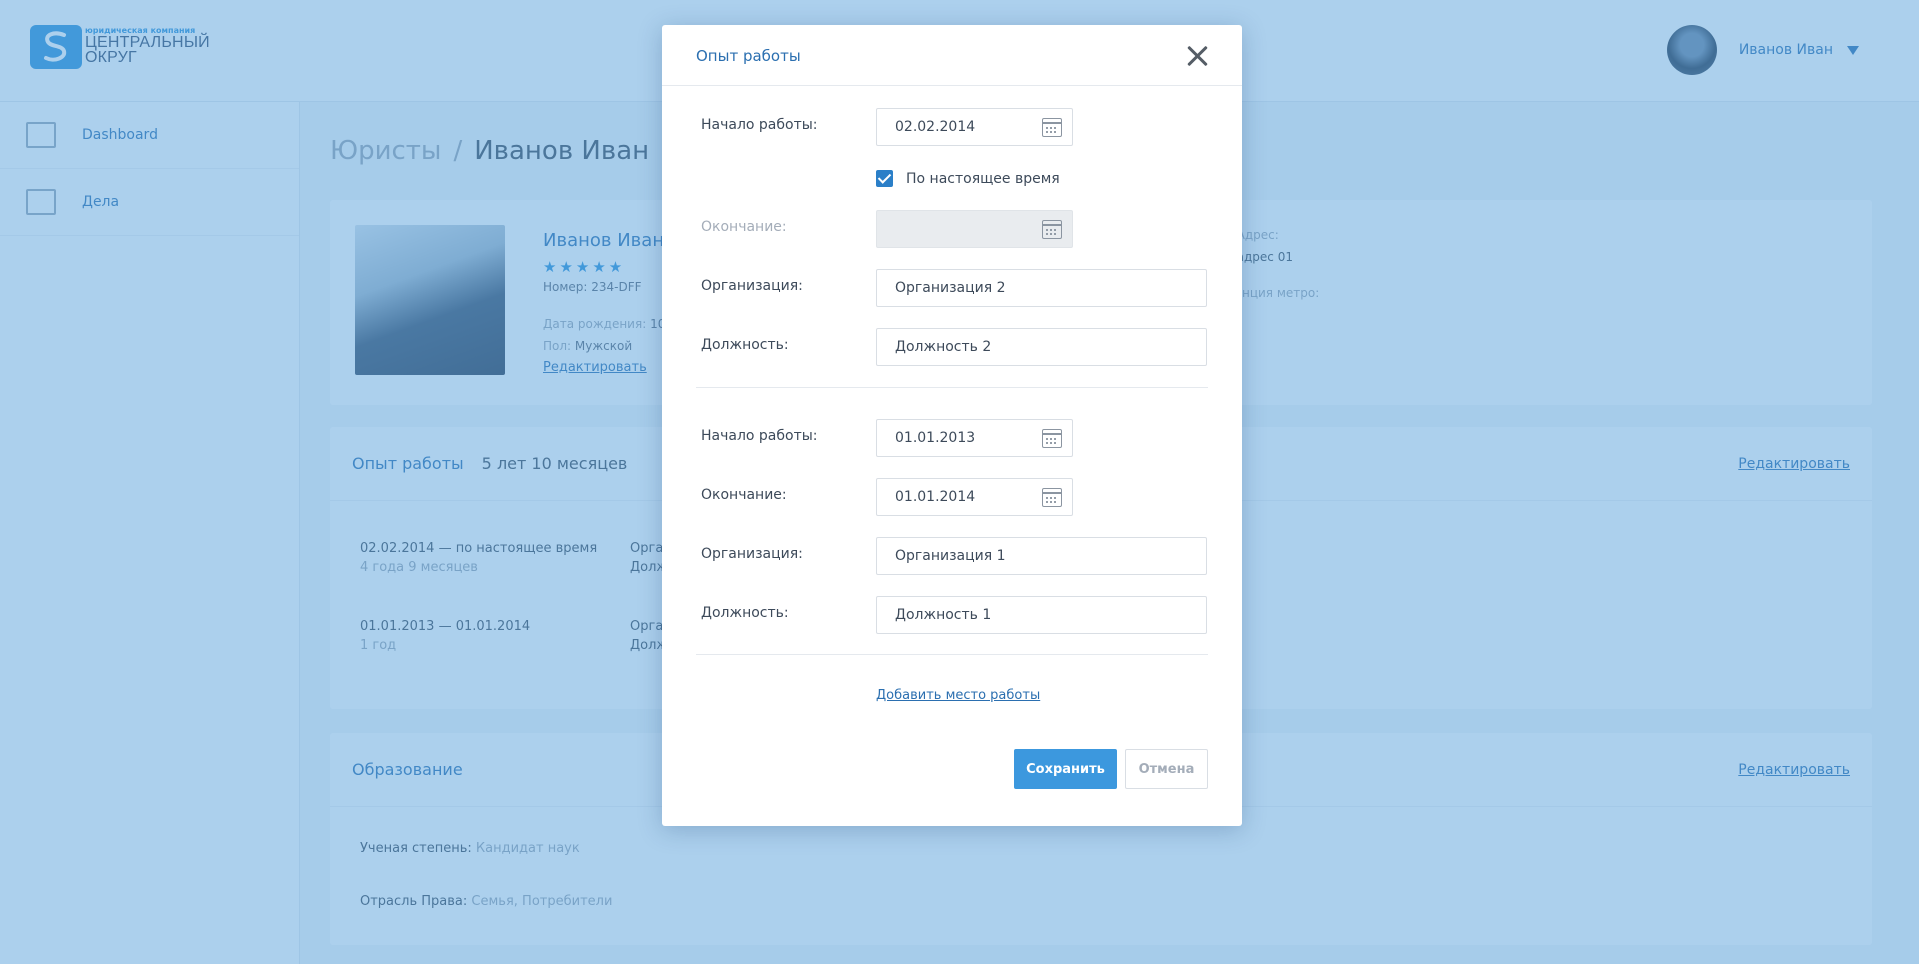 This screenshot has width=1919, height=964. I want to click on save-button: Сохранить, so click(1065, 769).